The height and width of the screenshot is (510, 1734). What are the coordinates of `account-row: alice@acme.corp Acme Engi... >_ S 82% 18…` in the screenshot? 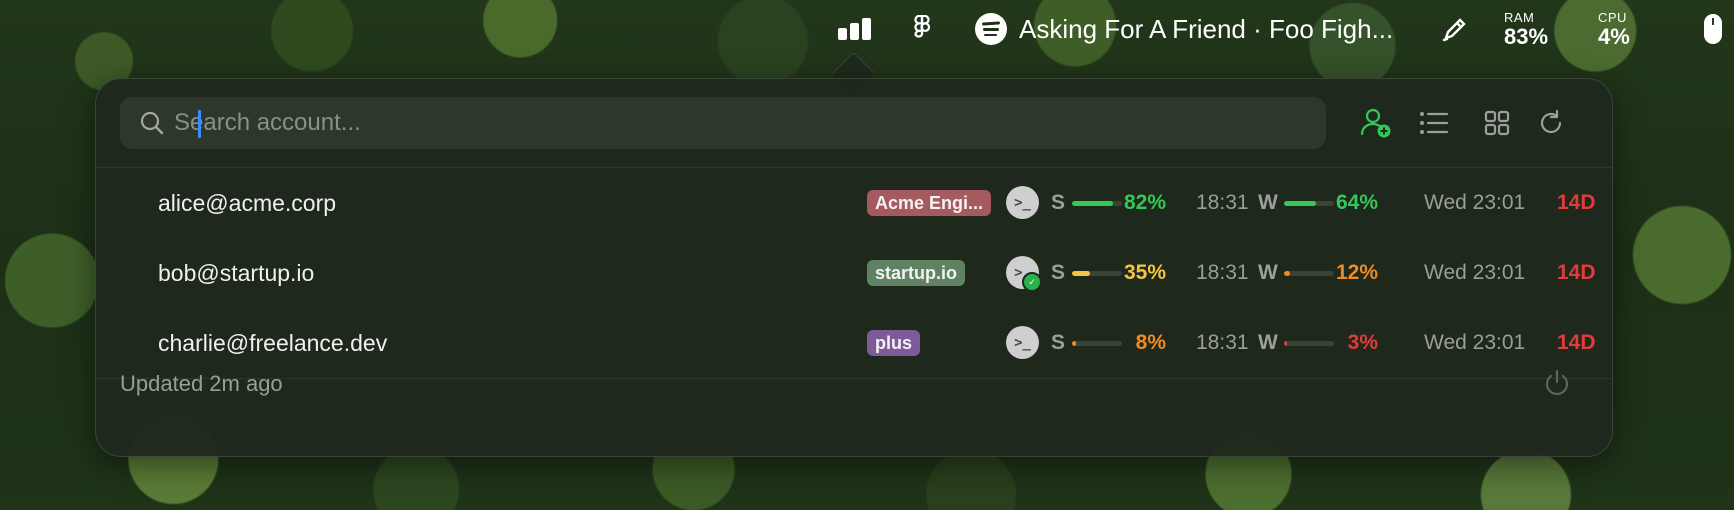 It's located at (854, 203).